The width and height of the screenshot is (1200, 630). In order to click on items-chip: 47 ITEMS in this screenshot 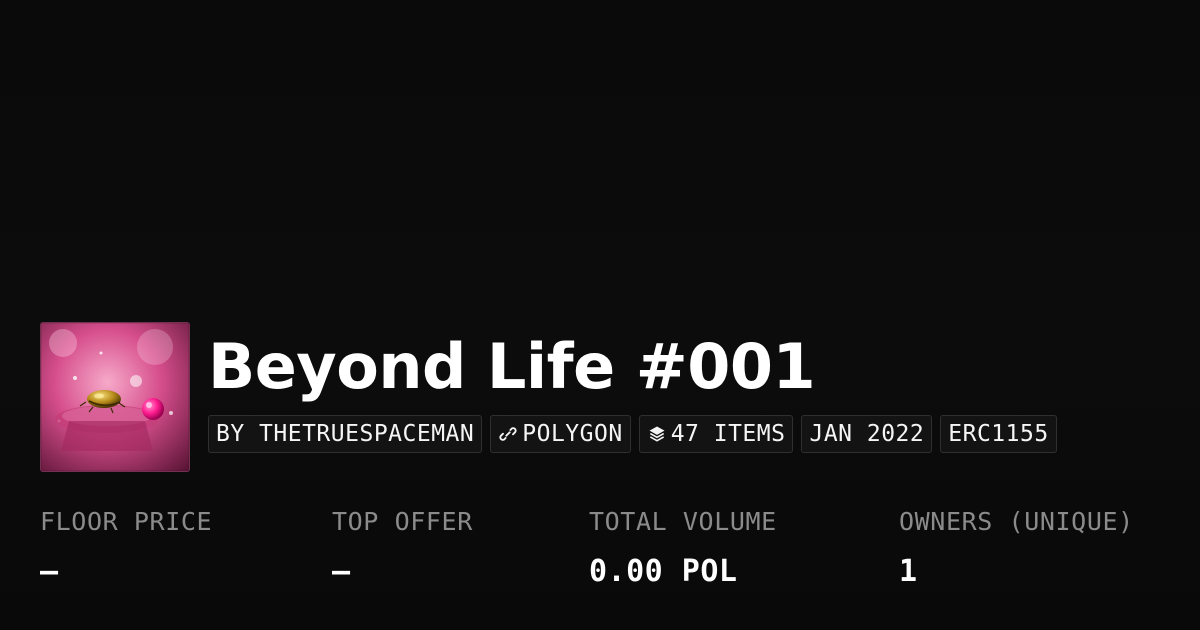, I will do `click(716, 434)`.